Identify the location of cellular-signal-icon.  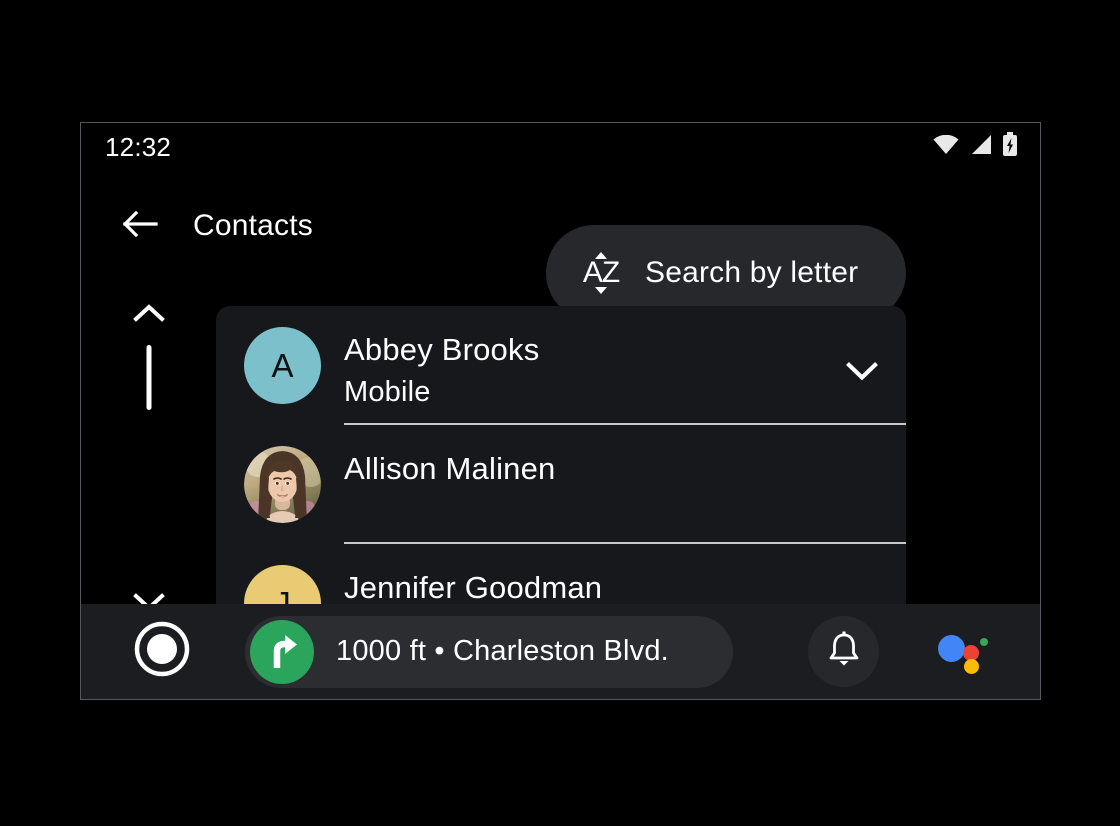
(980, 147).